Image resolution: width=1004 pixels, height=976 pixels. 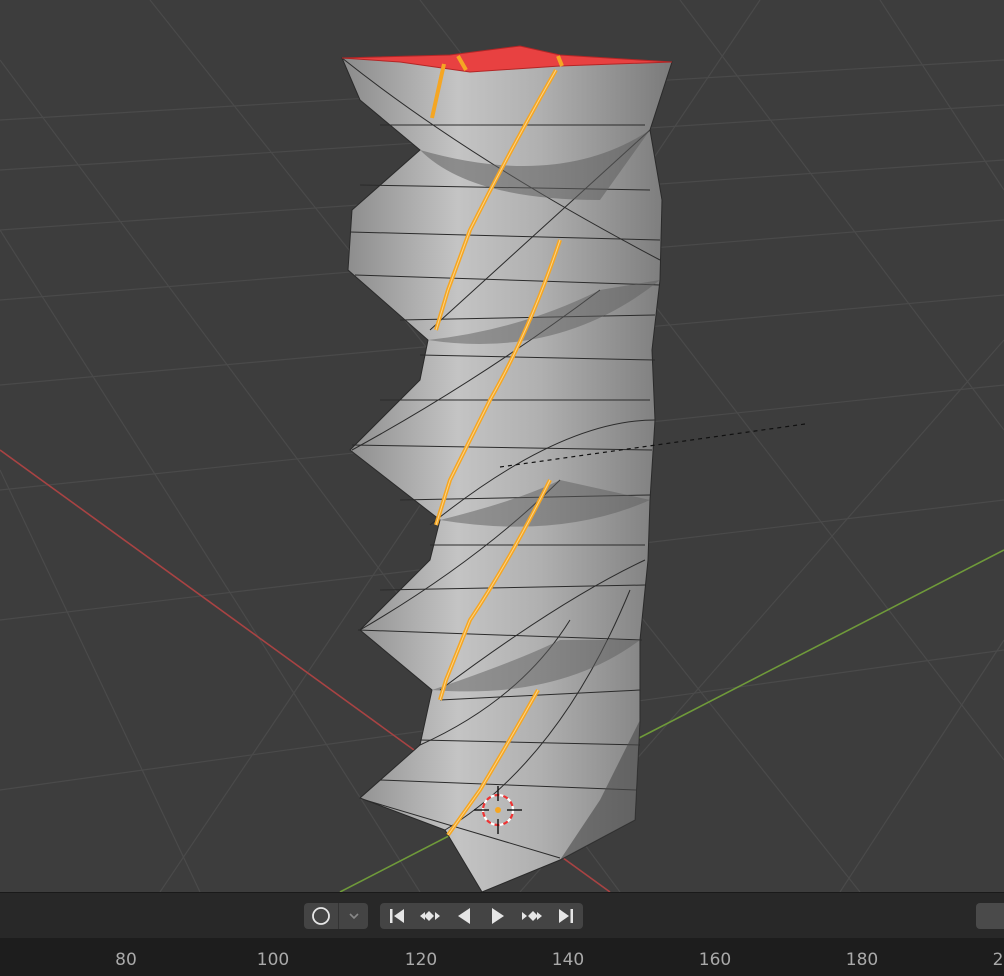 What do you see at coordinates (568, 960) in the screenshot?
I see `frame-tick: 140` at bounding box center [568, 960].